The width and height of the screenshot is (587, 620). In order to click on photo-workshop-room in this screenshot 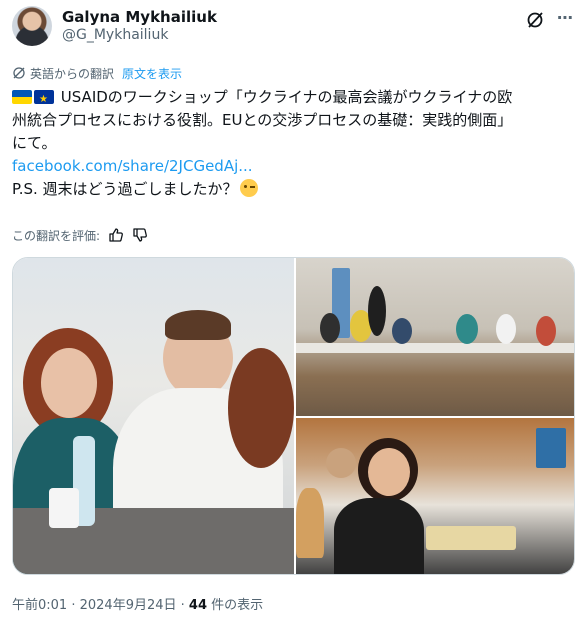, I will do `click(435, 337)`.